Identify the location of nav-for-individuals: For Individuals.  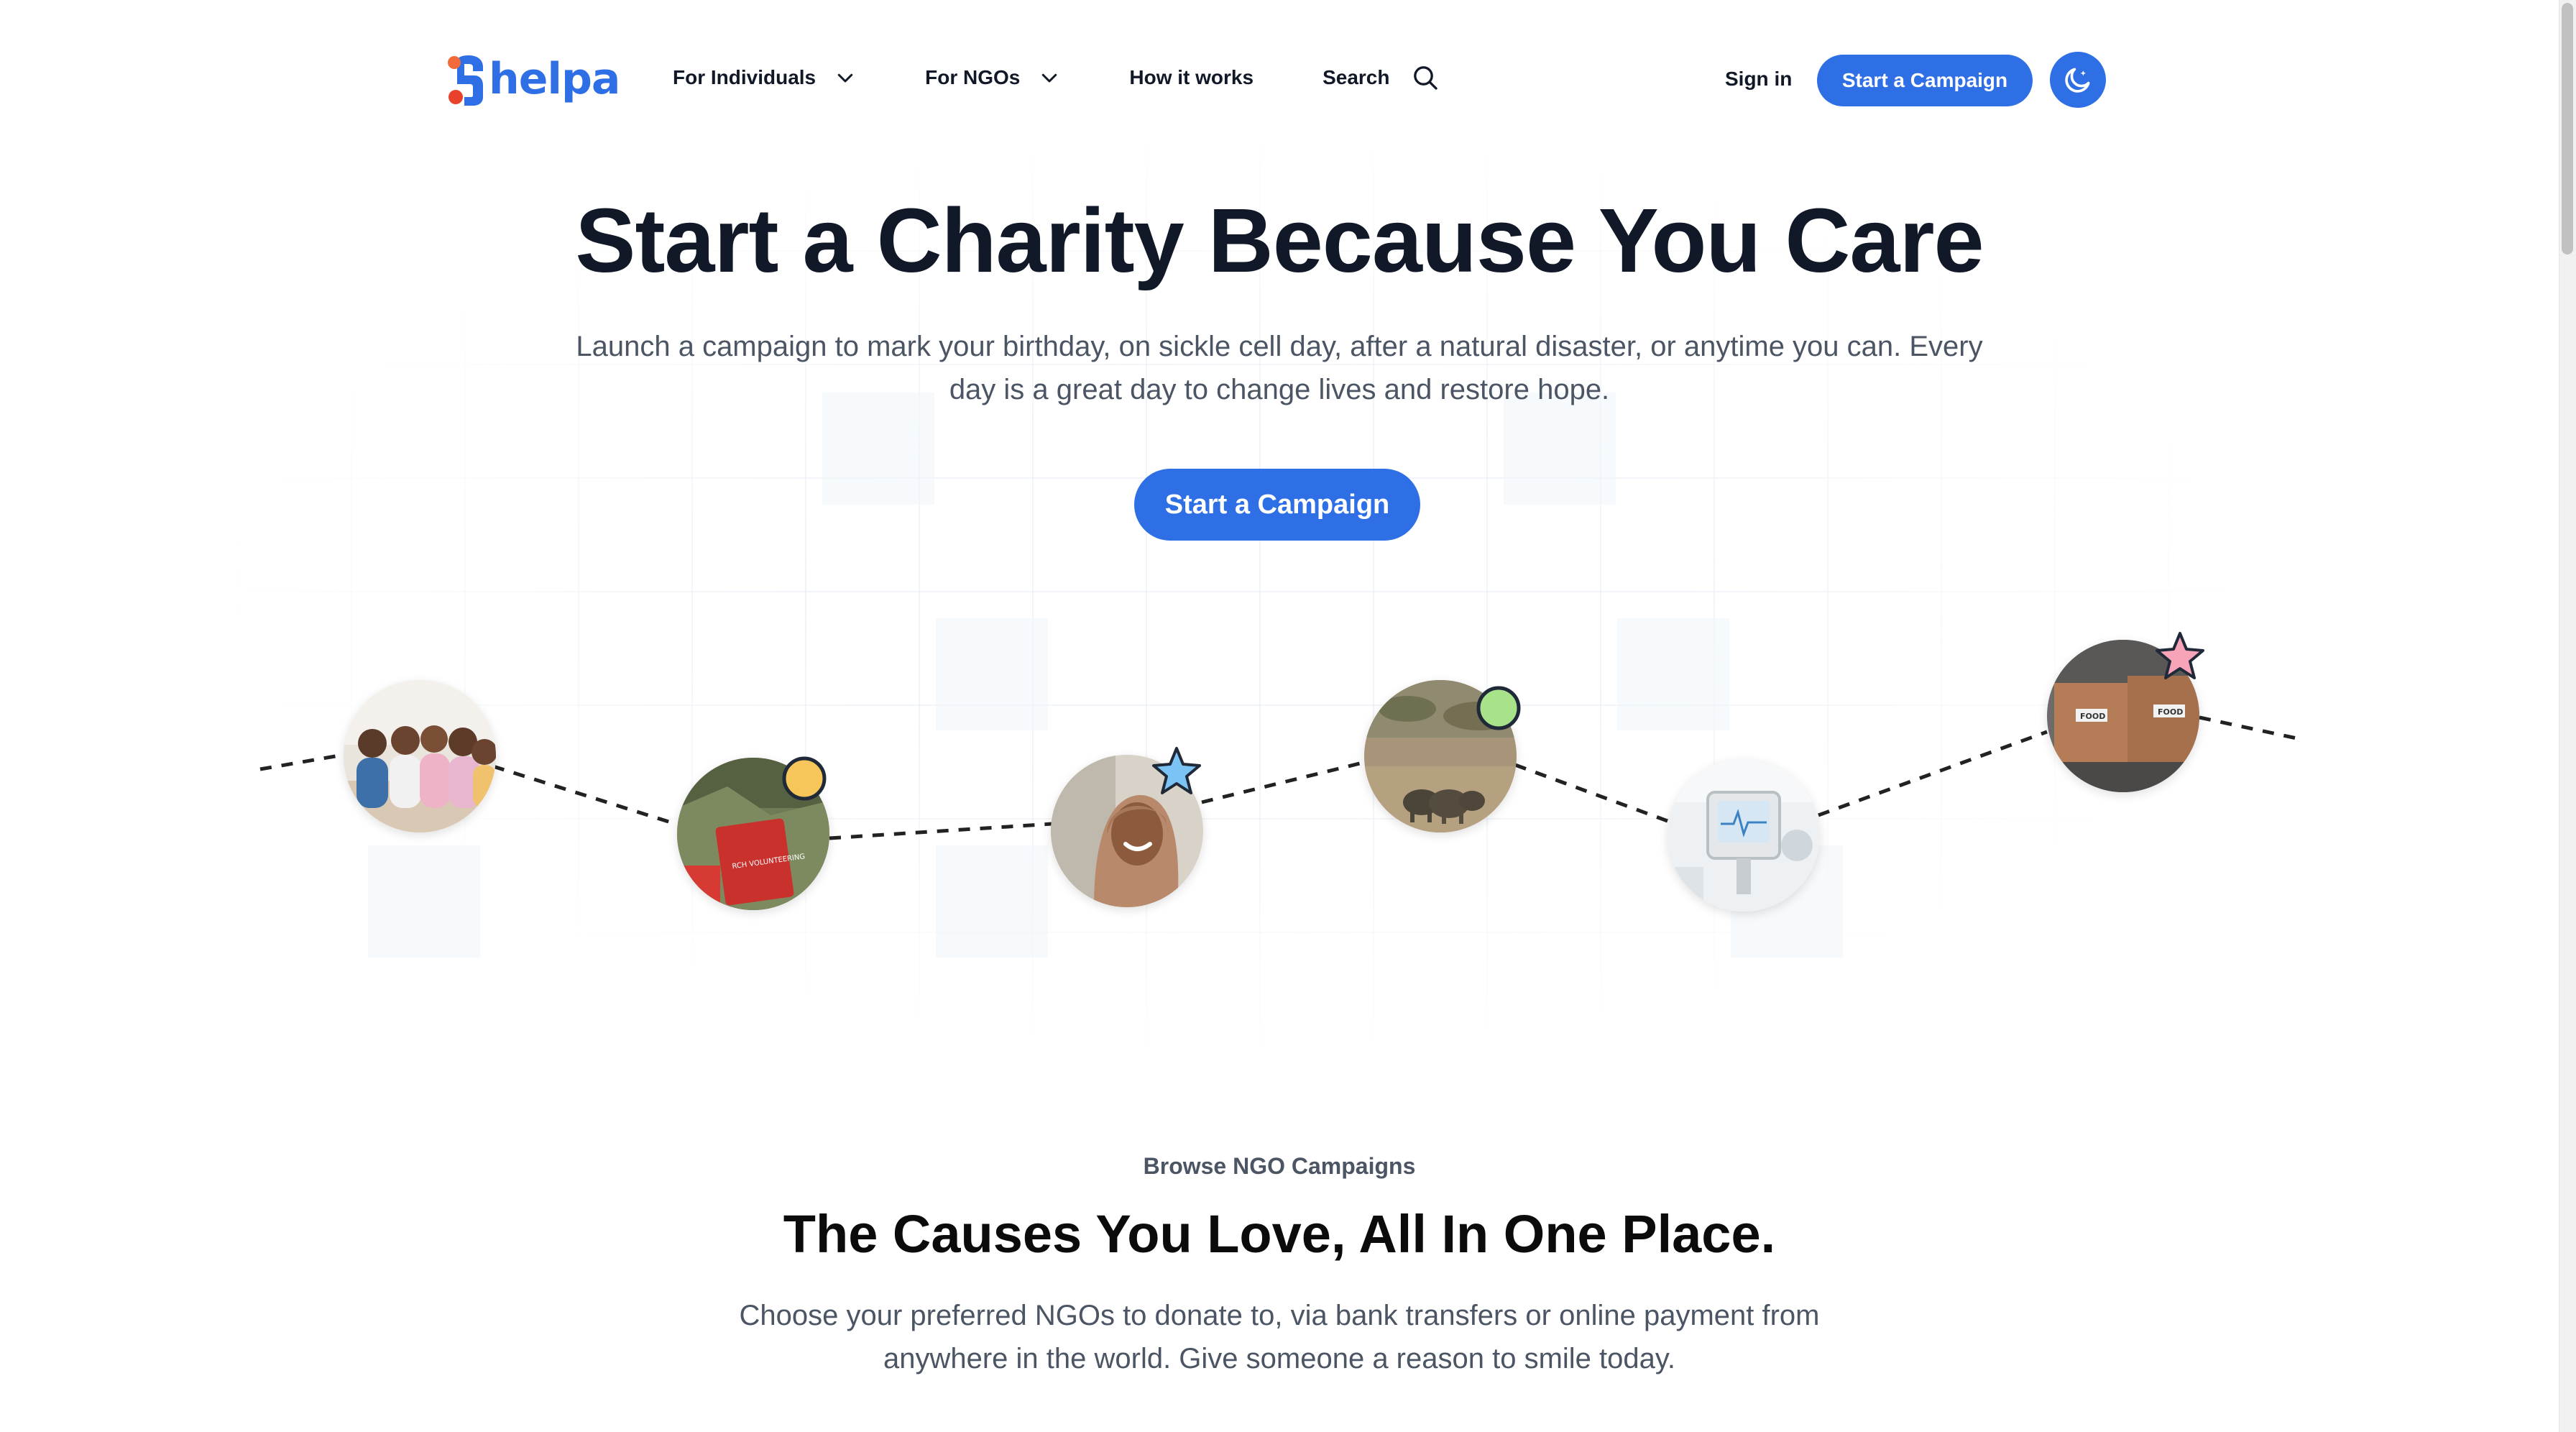
(764, 77).